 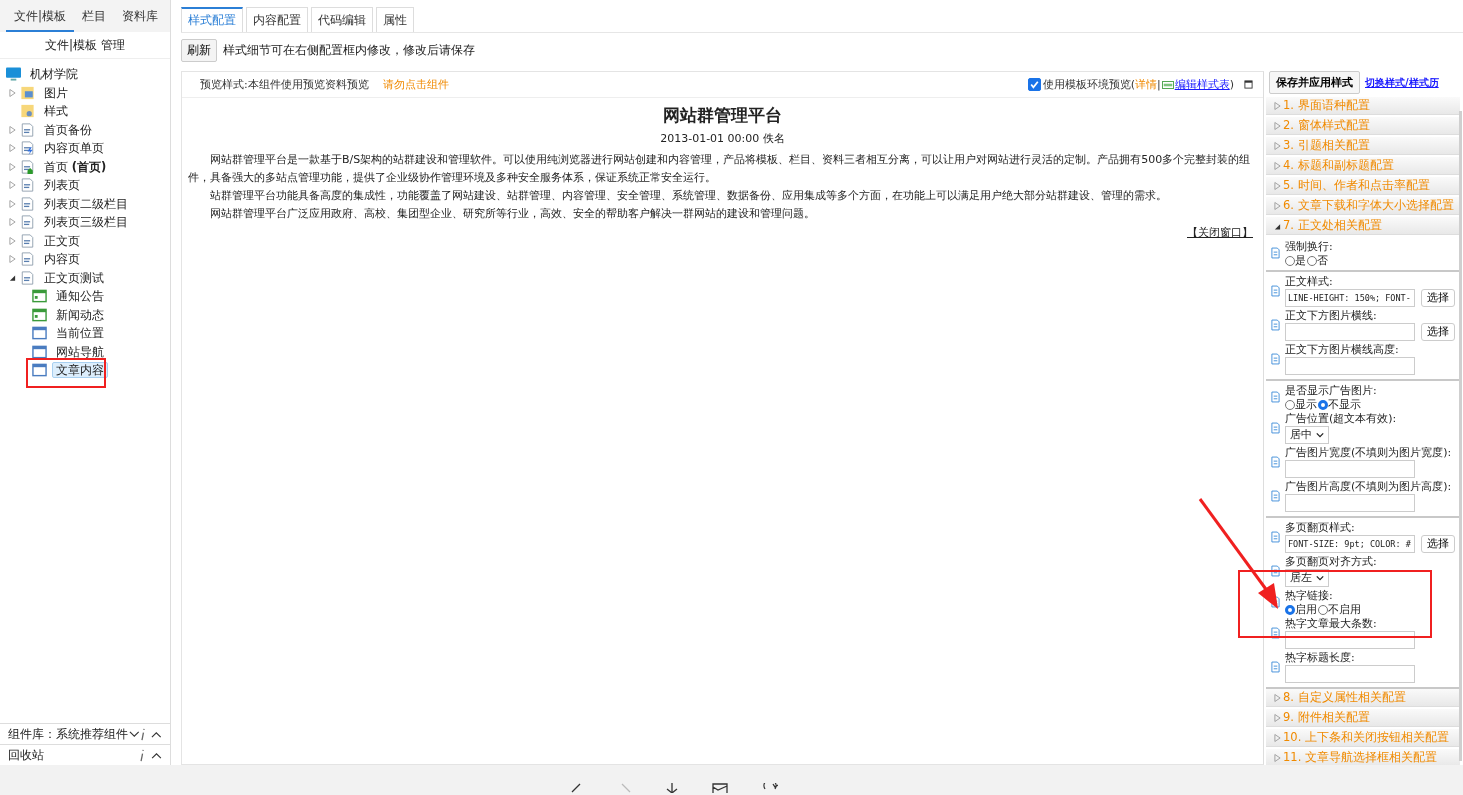 I want to click on tree-item: 机材学院, so click(x=54, y=74).